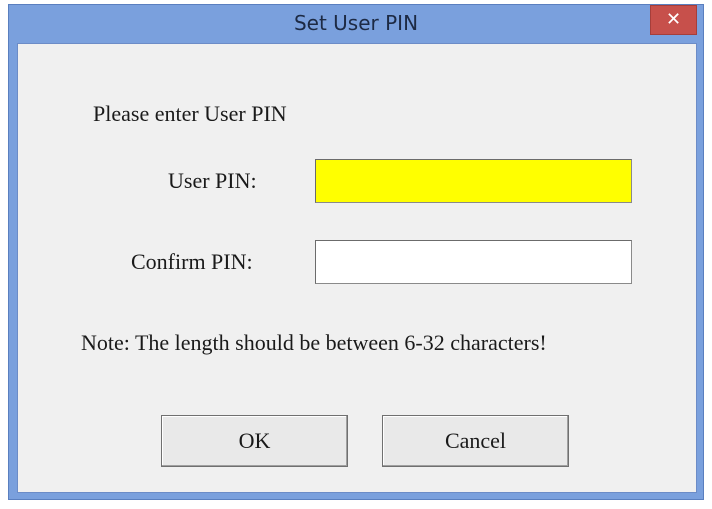 The image size is (712, 509). I want to click on confirm-pin-input, so click(473, 262).